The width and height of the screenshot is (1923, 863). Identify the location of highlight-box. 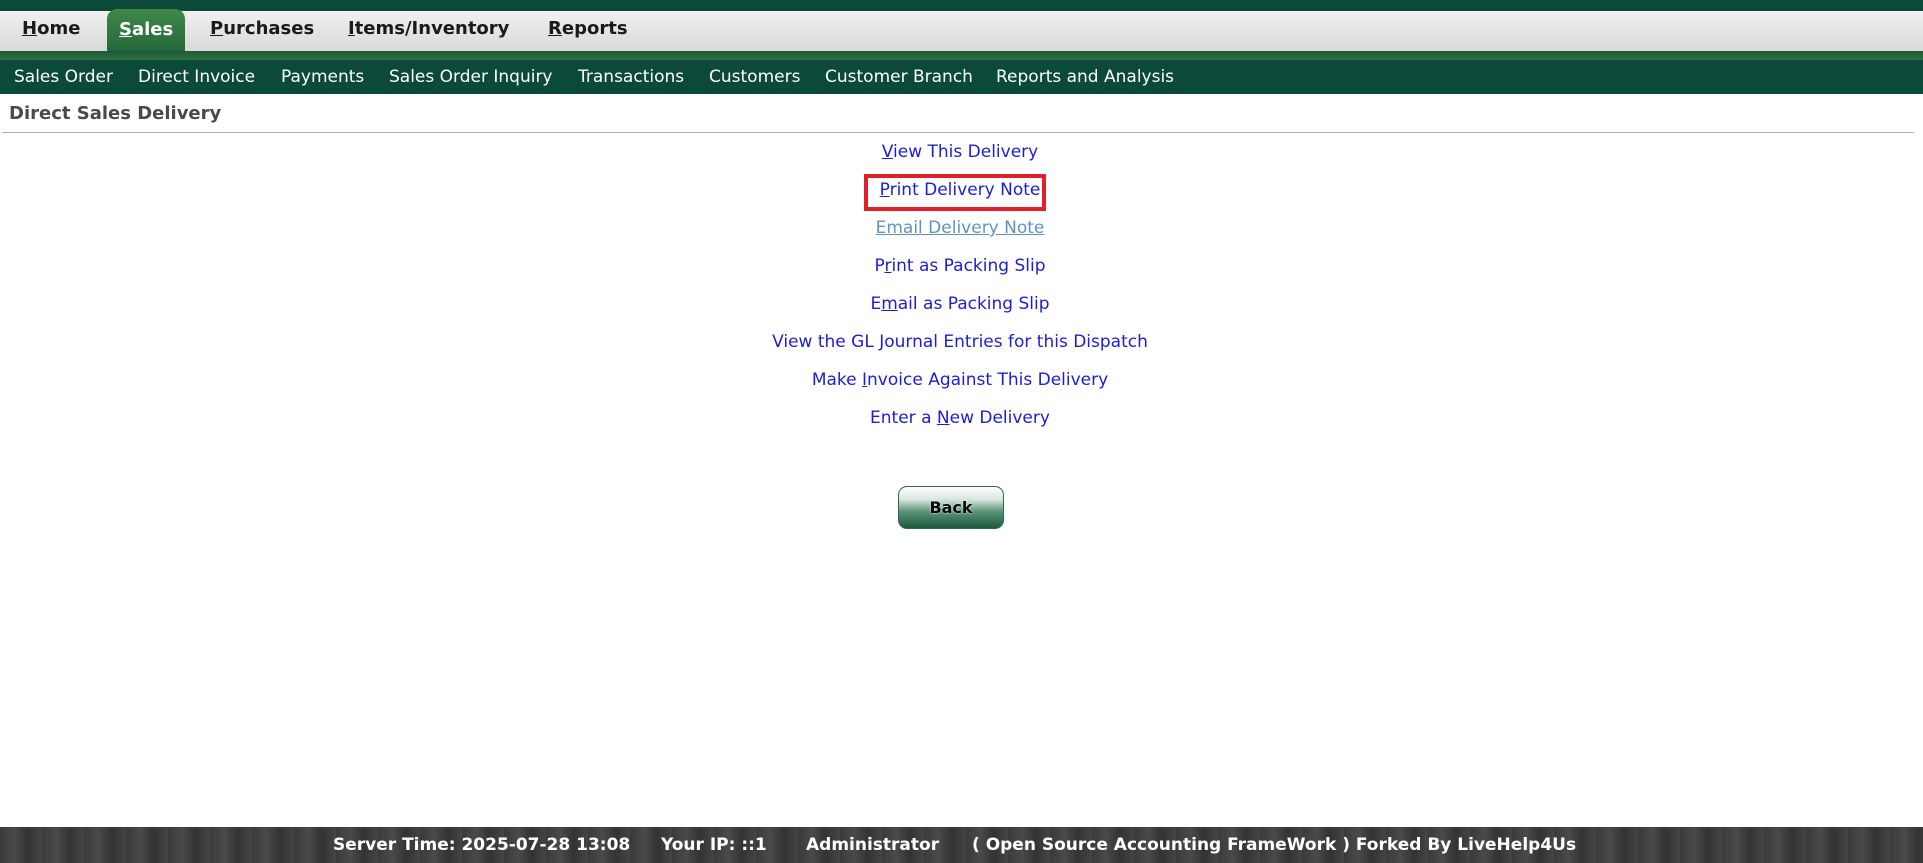
(955, 192).